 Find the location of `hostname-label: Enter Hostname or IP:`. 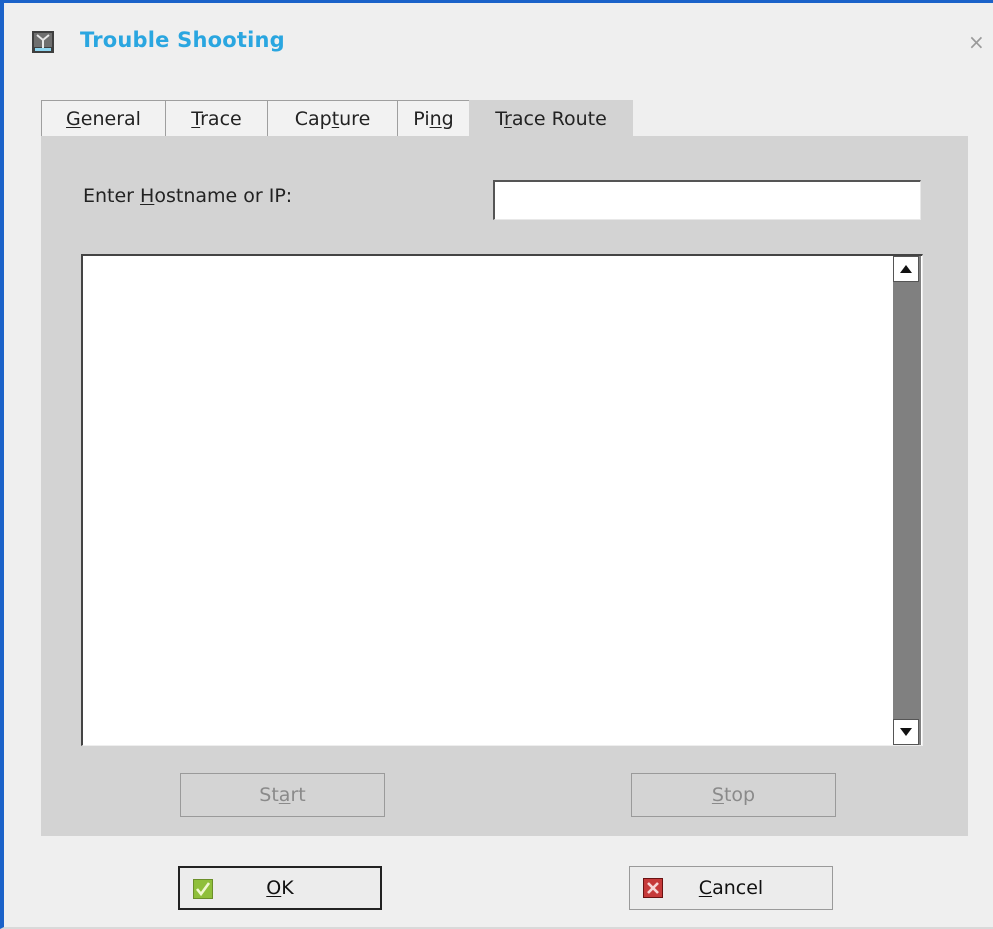

hostname-label: Enter Hostname or IP: is located at coordinates (188, 196).